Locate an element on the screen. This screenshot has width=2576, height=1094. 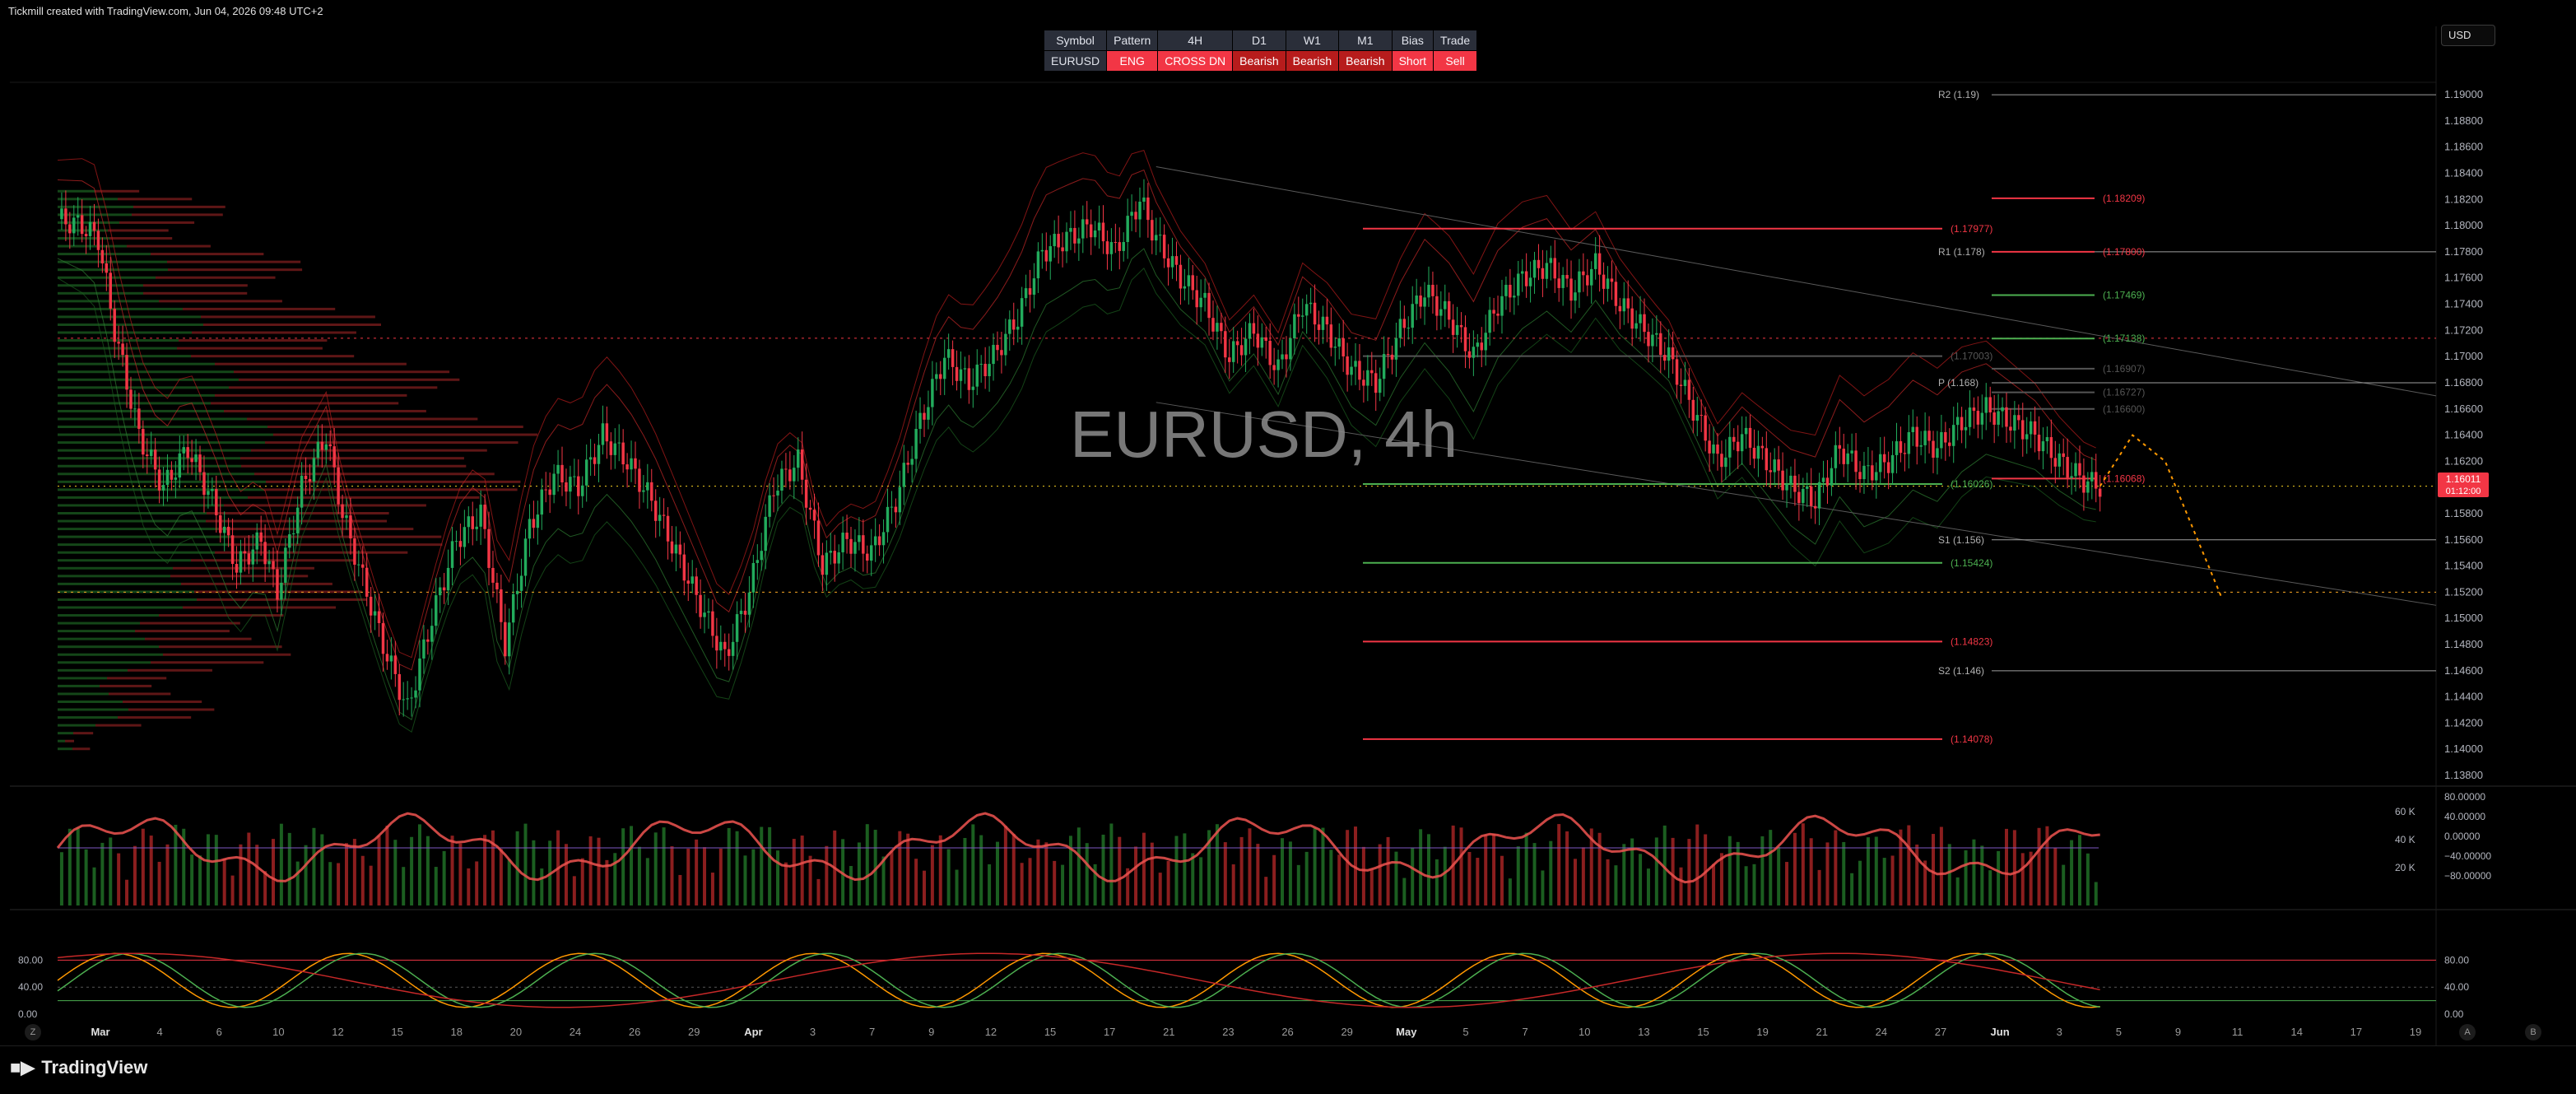
level-label: (1.14823) is located at coordinates (1971, 641).